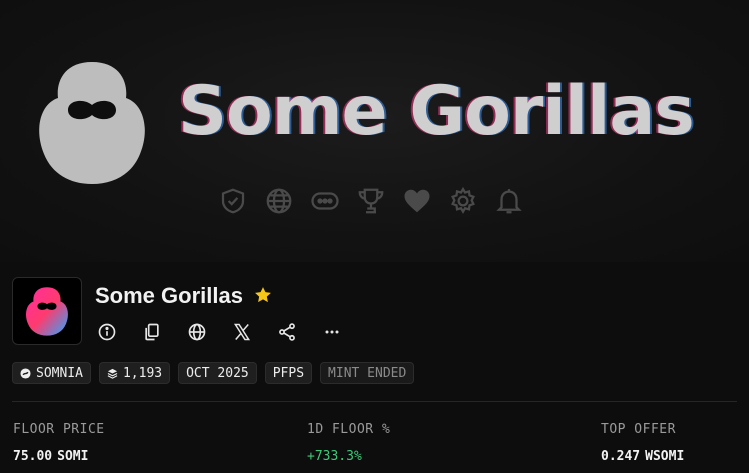 The height and width of the screenshot is (473, 749). I want to click on category-label: PFPS, so click(288, 373).